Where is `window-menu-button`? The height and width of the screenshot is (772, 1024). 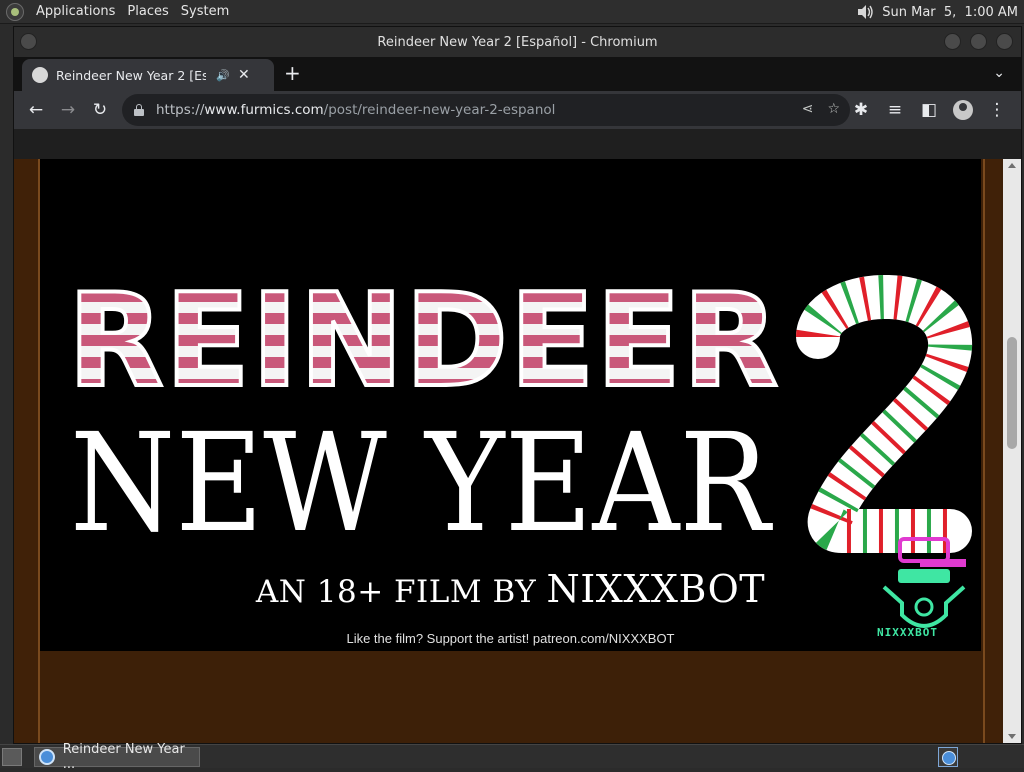
window-menu-button is located at coordinates (28, 41).